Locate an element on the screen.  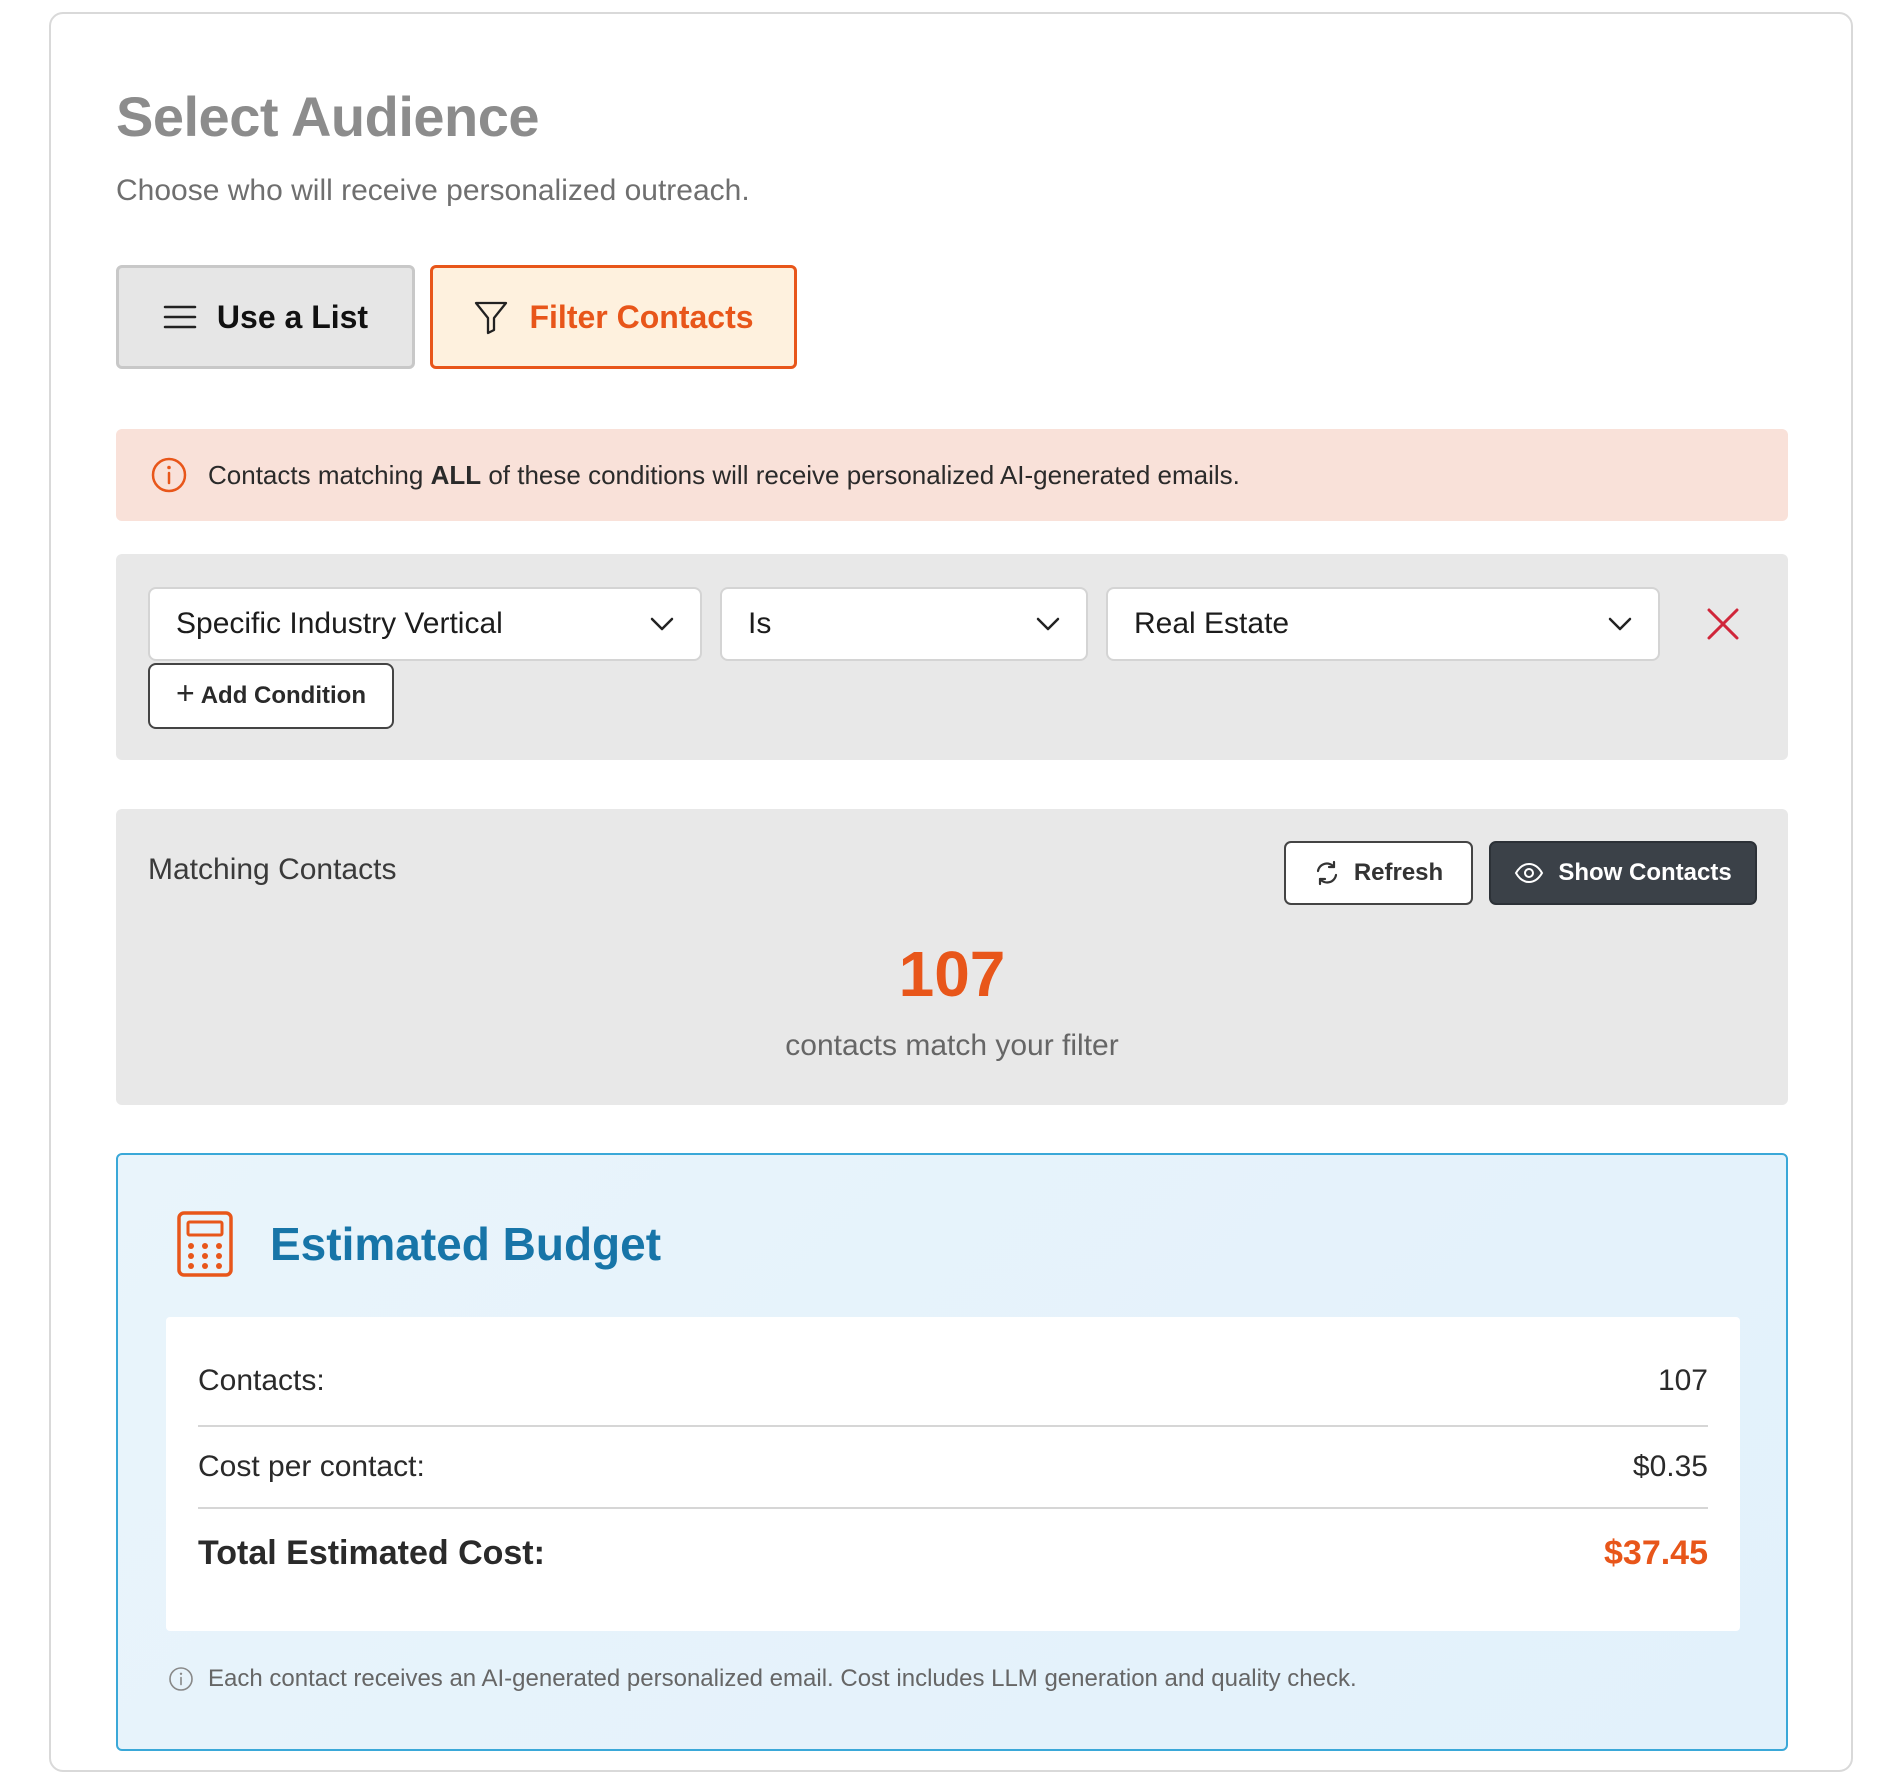
use-list-button: Use a List is located at coordinates (265, 317).